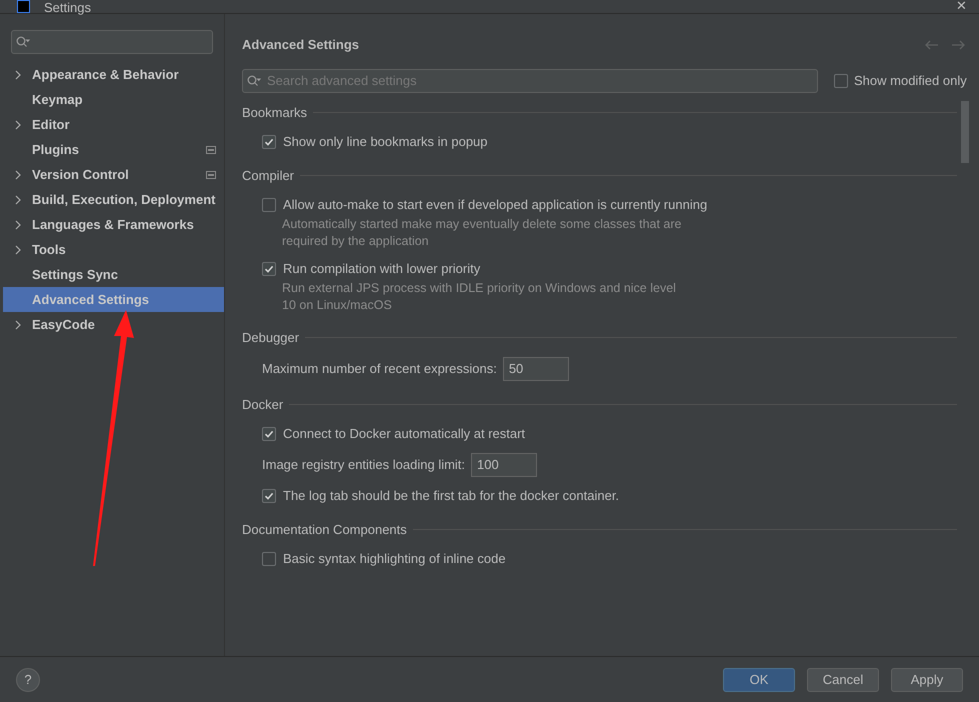 The width and height of the screenshot is (979, 702). I want to click on sidebar-item: Appearance & Behavior, so click(113, 74).